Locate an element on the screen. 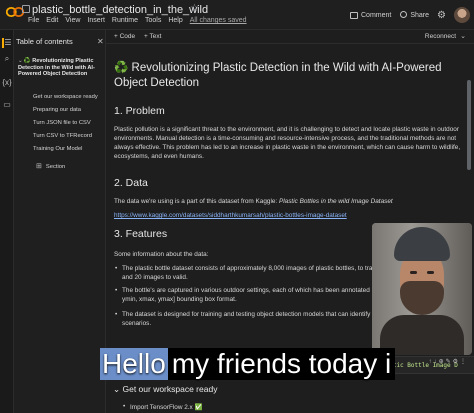 Image resolution: width=474 pixels, height=413 pixels. toc-item-preparing: Preparing our data is located at coordinates (57, 110).